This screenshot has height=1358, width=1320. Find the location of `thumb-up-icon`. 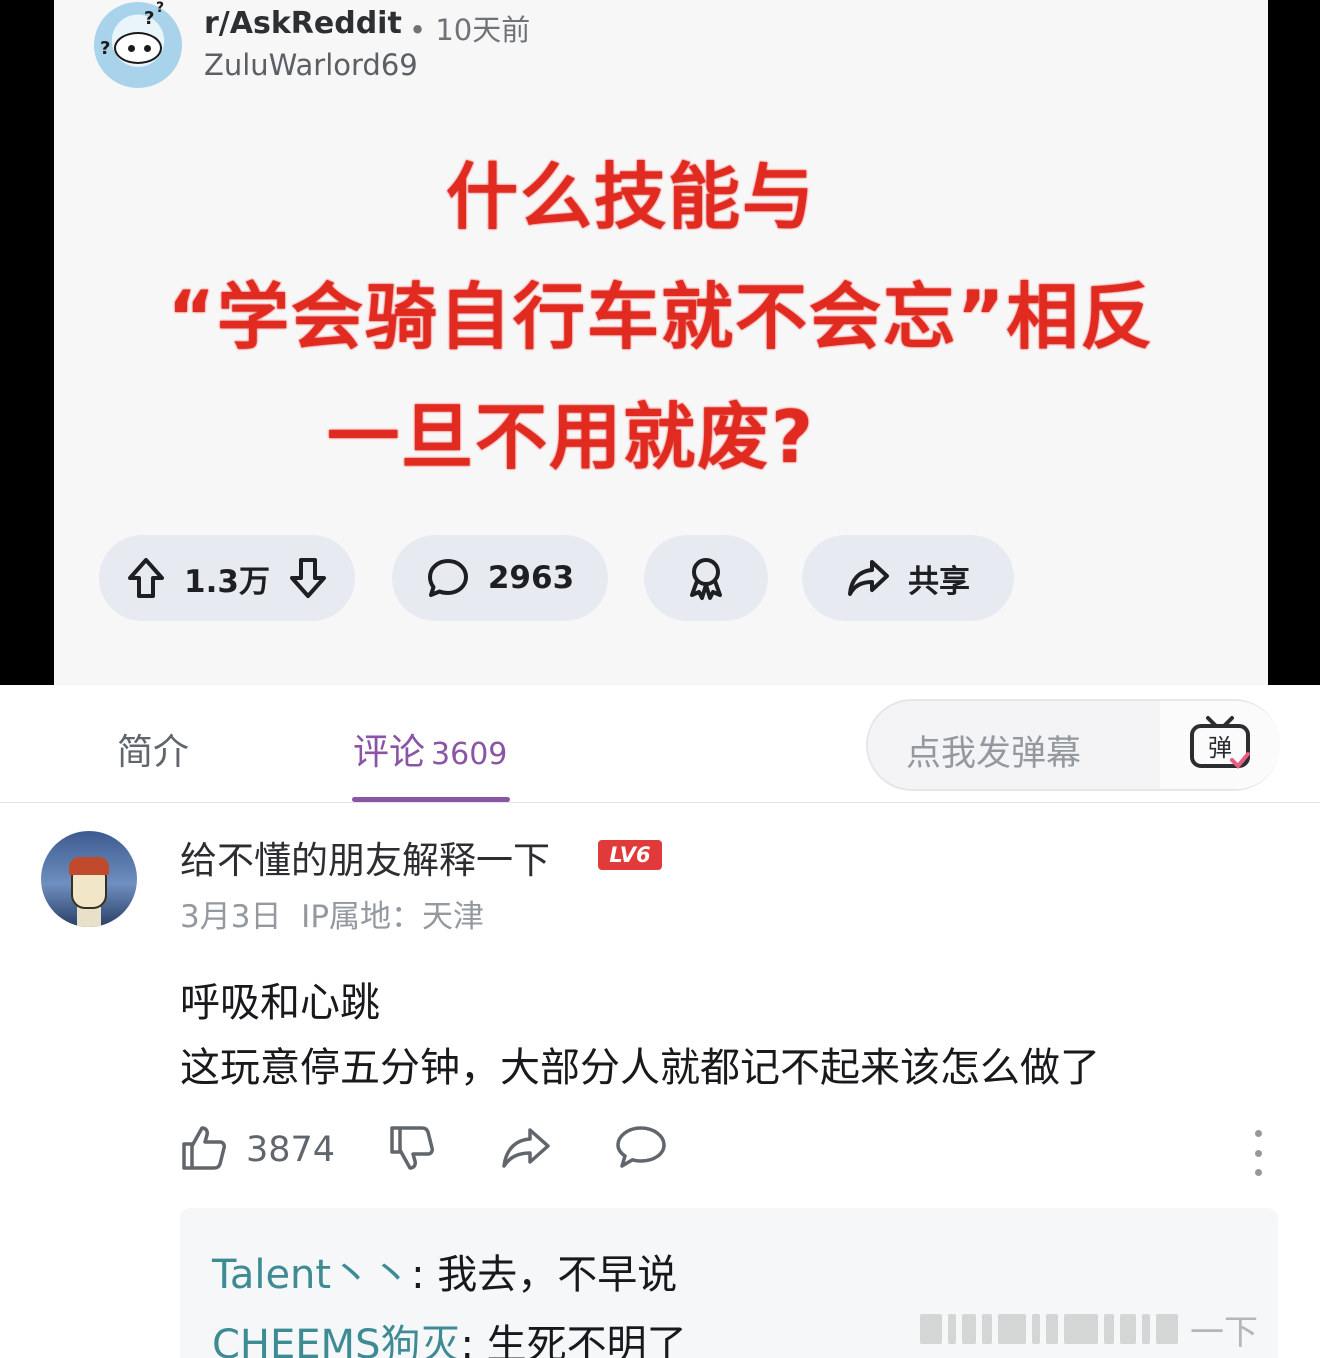

thumb-up-icon is located at coordinates (204, 1150).